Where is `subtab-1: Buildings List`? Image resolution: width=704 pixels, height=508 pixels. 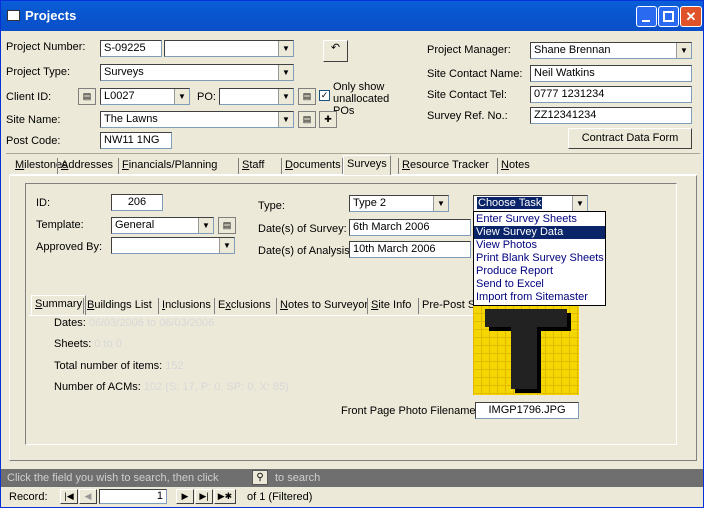 subtab-1: Buildings List is located at coordinates (119, 306).